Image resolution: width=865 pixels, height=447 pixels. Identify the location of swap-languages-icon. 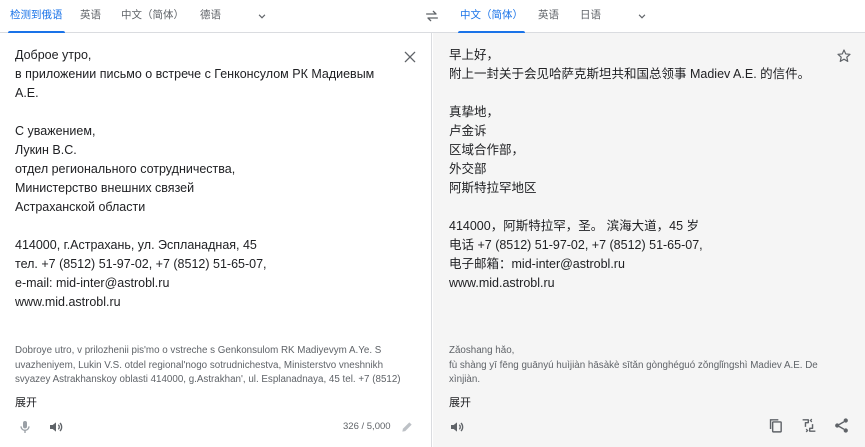
(432, 16).